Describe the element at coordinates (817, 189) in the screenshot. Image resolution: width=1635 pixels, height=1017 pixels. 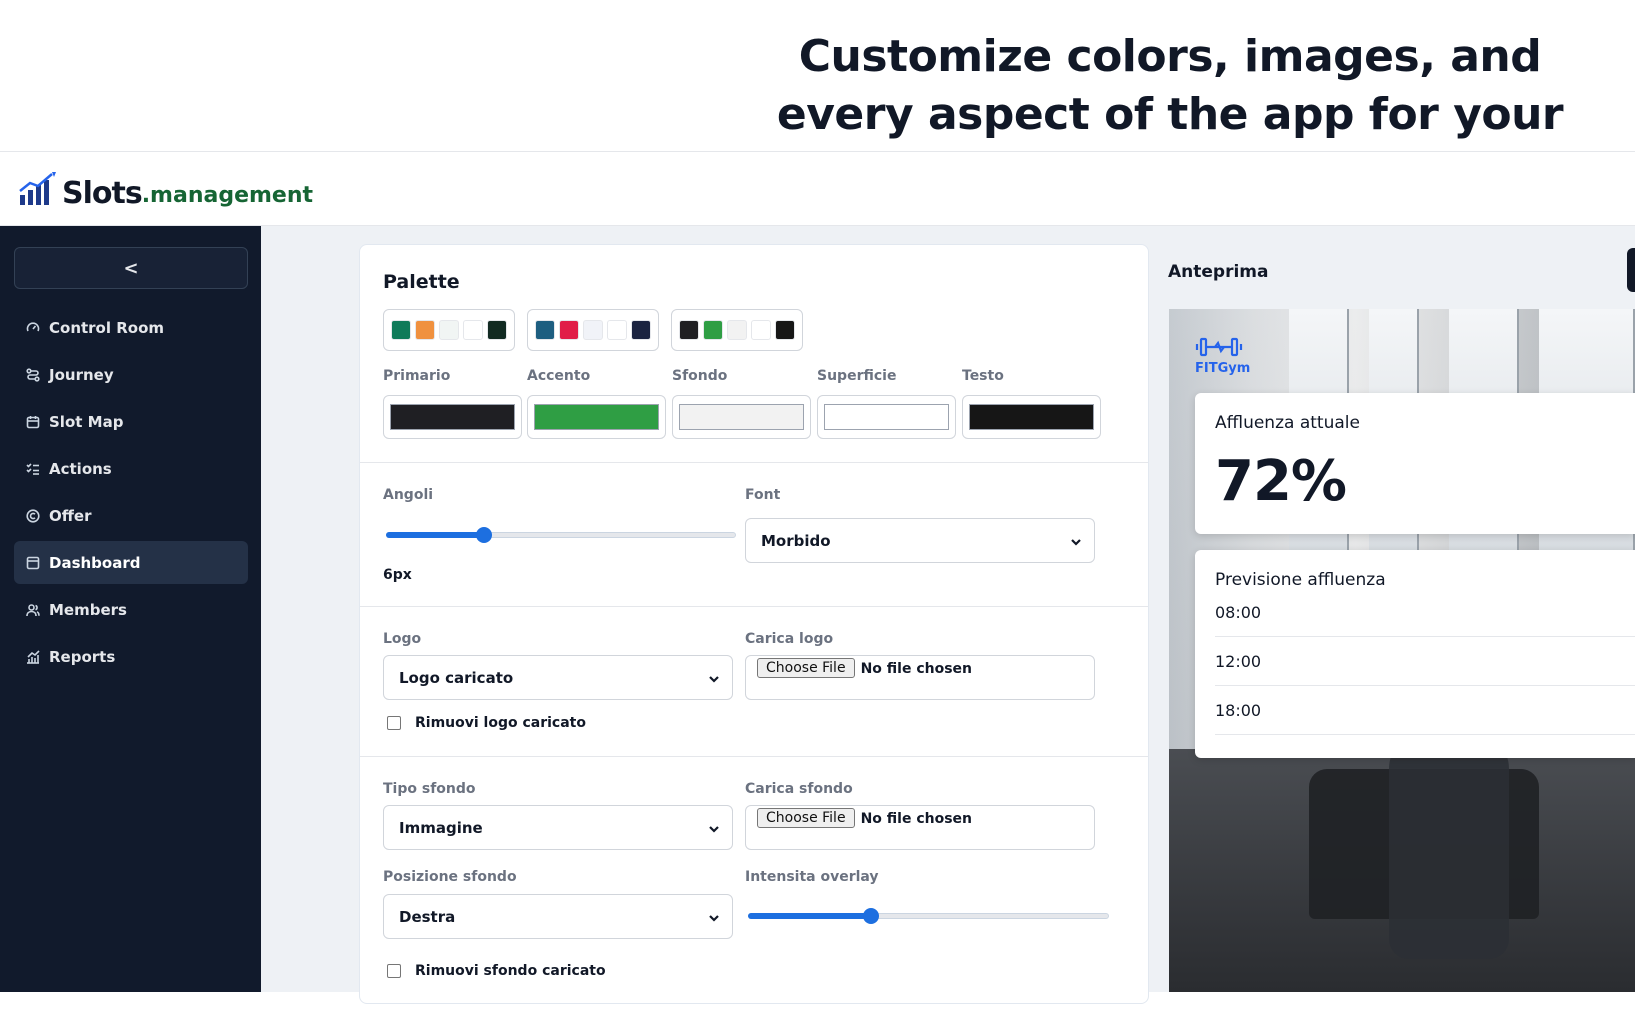
I see `top-bar: Slots .management` at that location.